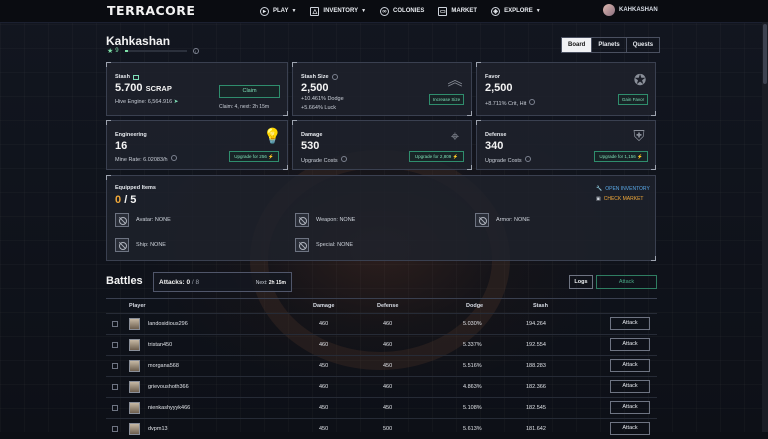  I want to click on tab-planets: Planets, so click(609, 45).